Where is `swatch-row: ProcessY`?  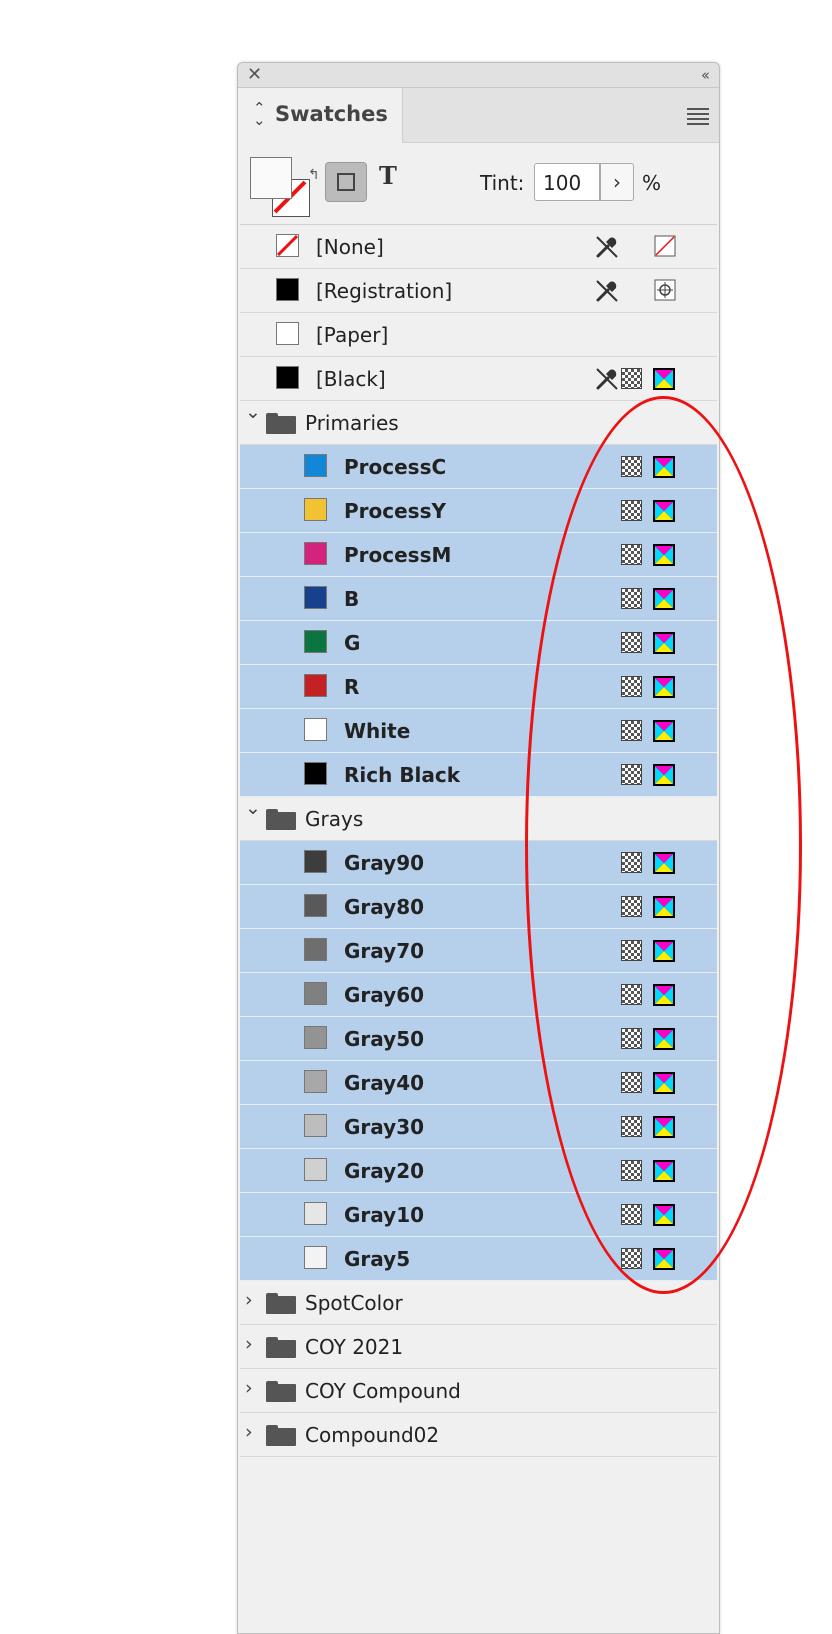 swatch-row: ProcessY is located at coordinates (478, 511).